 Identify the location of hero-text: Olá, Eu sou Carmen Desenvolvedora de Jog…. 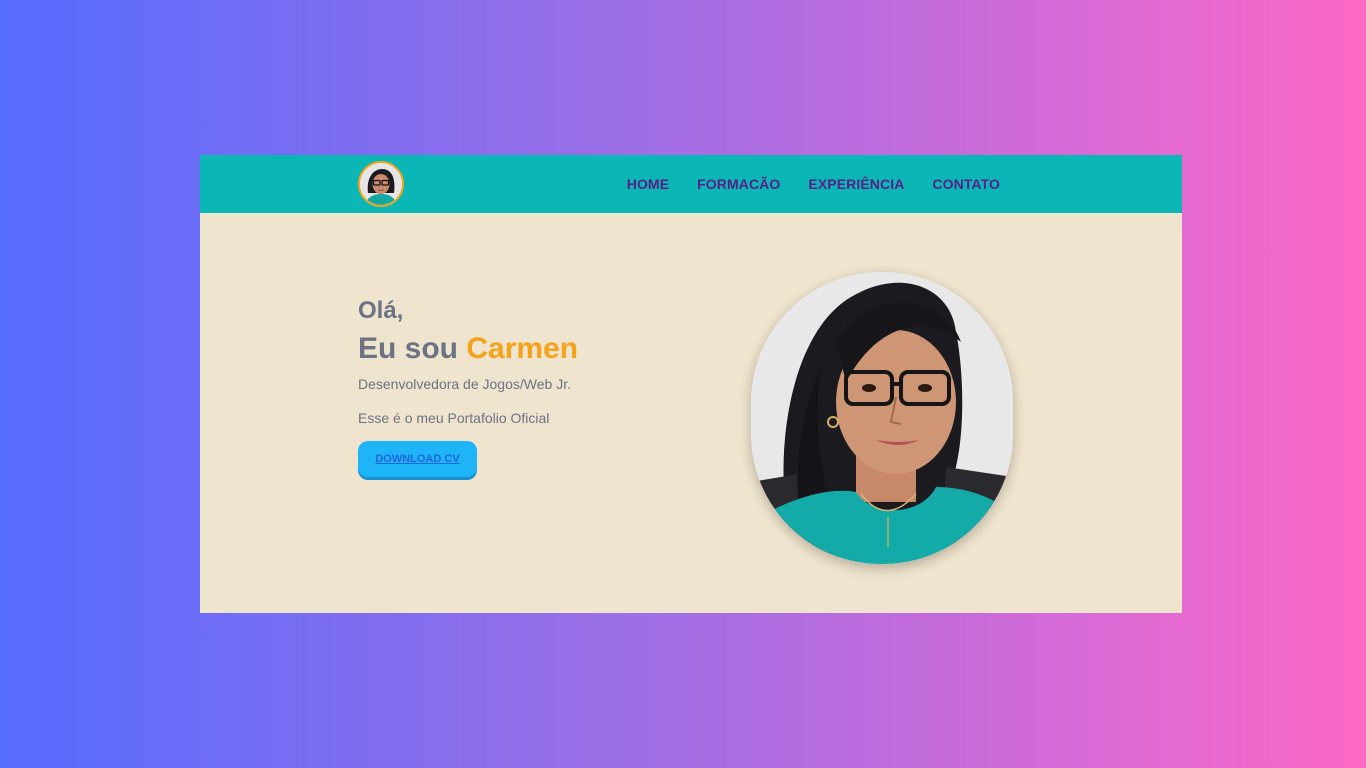
(508, 386).